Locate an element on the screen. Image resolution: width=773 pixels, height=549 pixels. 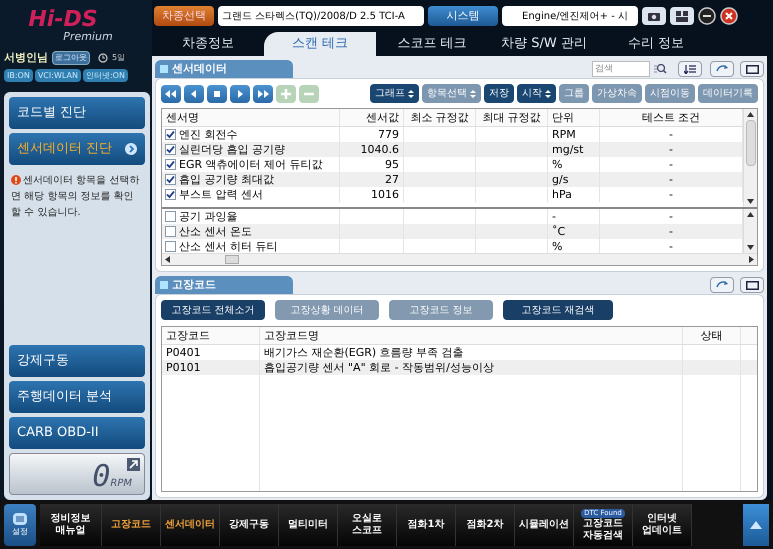
dropdown-icon is located at coordinates (548, 93).